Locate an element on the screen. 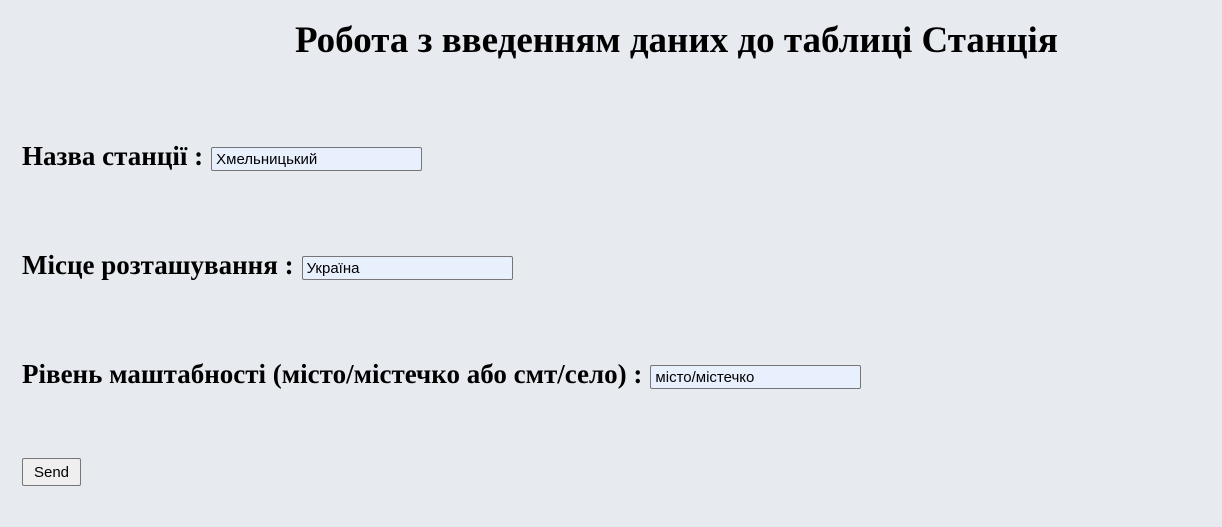 This screenshot has height=527, width=1222. location-row: Місце розташування : is located at coordinates (267, 265).